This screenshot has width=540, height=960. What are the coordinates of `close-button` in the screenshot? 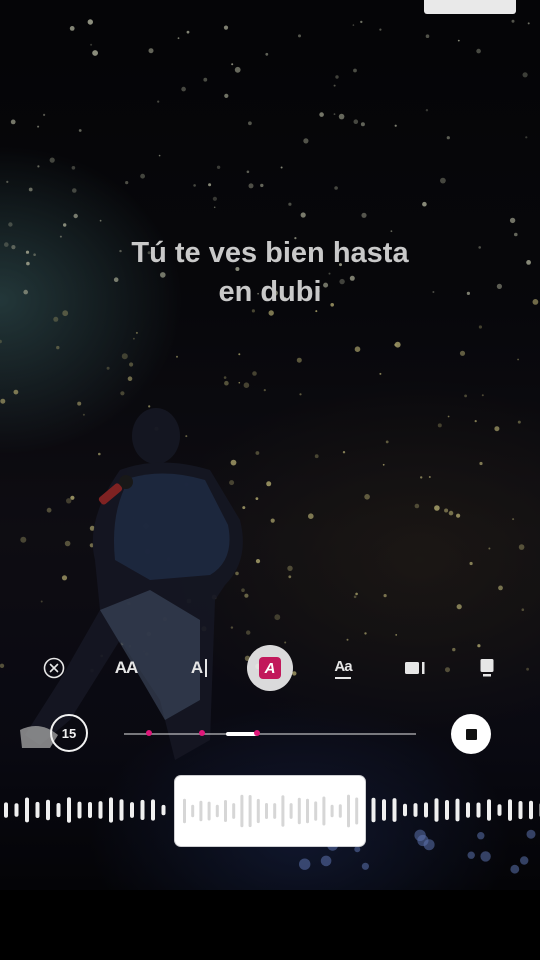 It's located at (54, 668).